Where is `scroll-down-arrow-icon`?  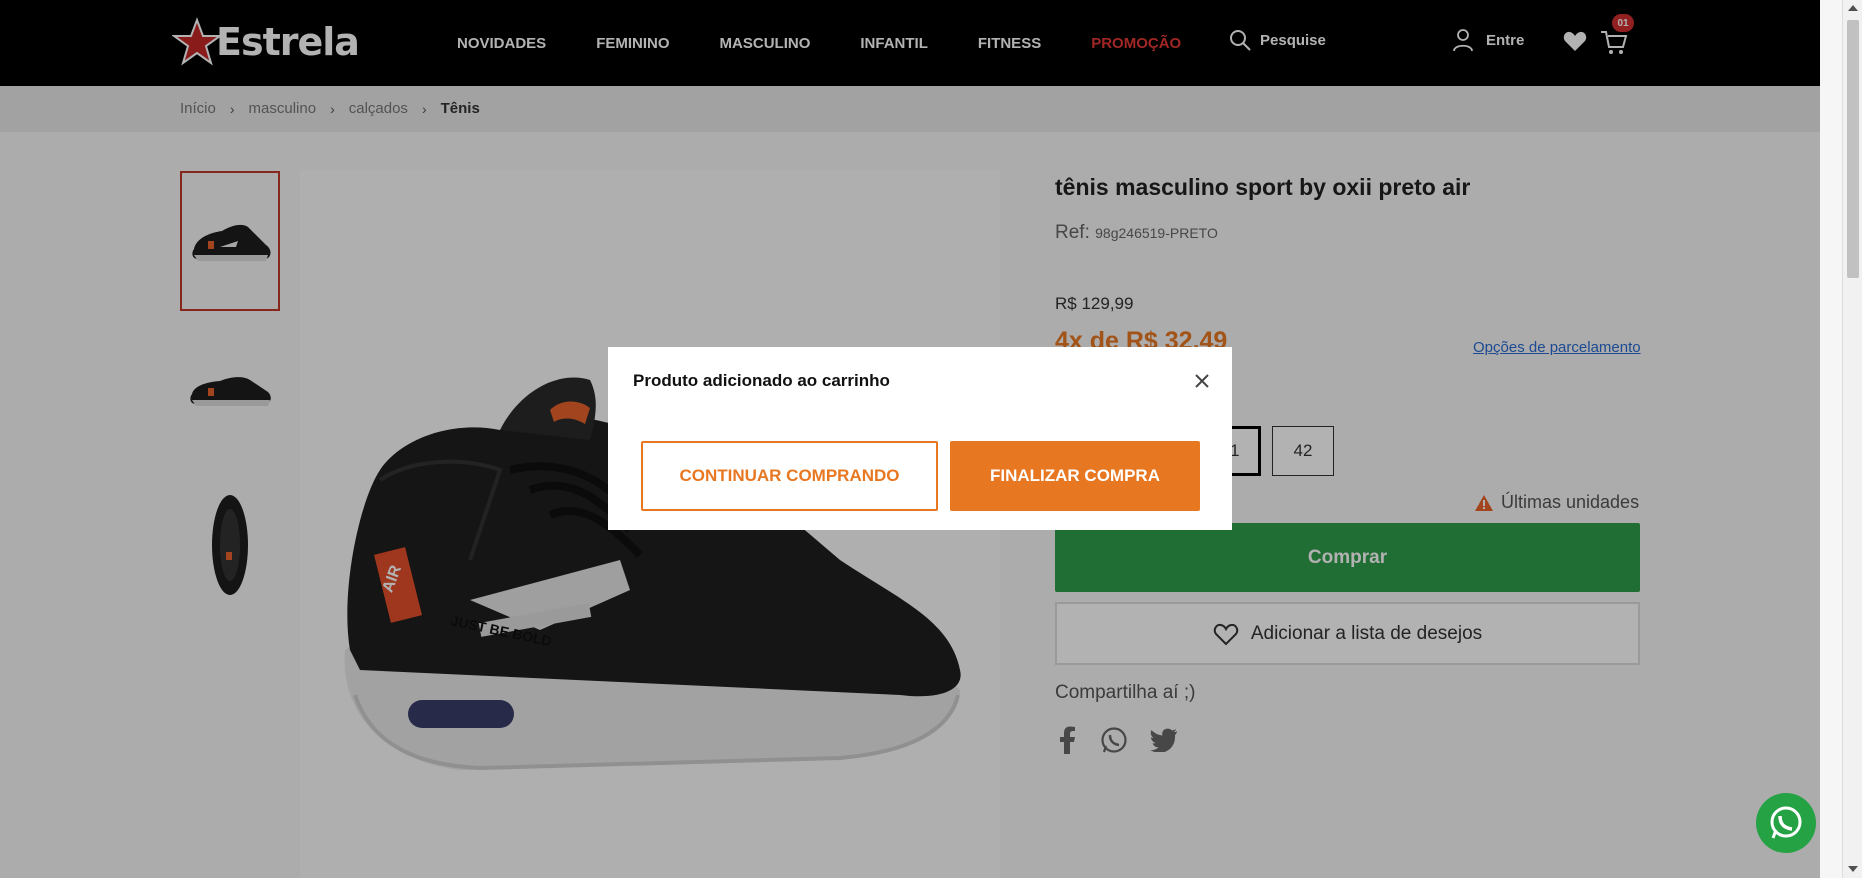
scroll-down-arrow-icon is located at coordinates (1853, 869).